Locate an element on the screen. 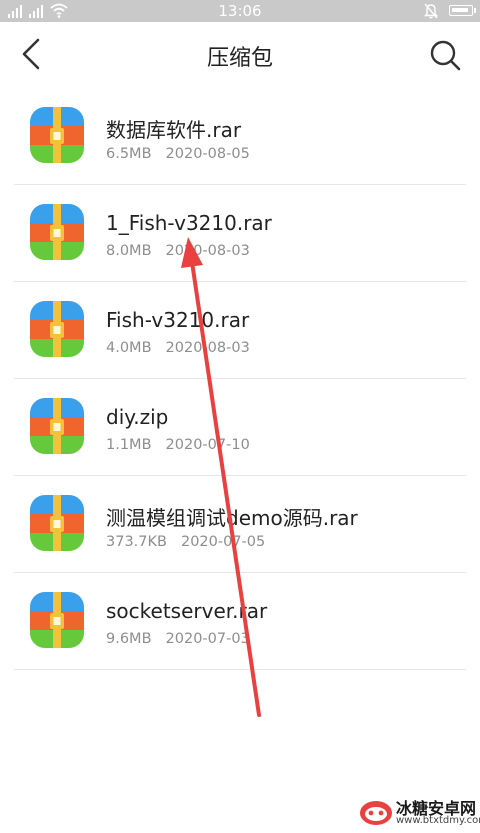 Image resolution: width=480 pixels, height=833 pixels. file-list-item: 测温模组调试demo源码.rar 373.7KB 2020-07-05 is located at coordinates (240, 524).